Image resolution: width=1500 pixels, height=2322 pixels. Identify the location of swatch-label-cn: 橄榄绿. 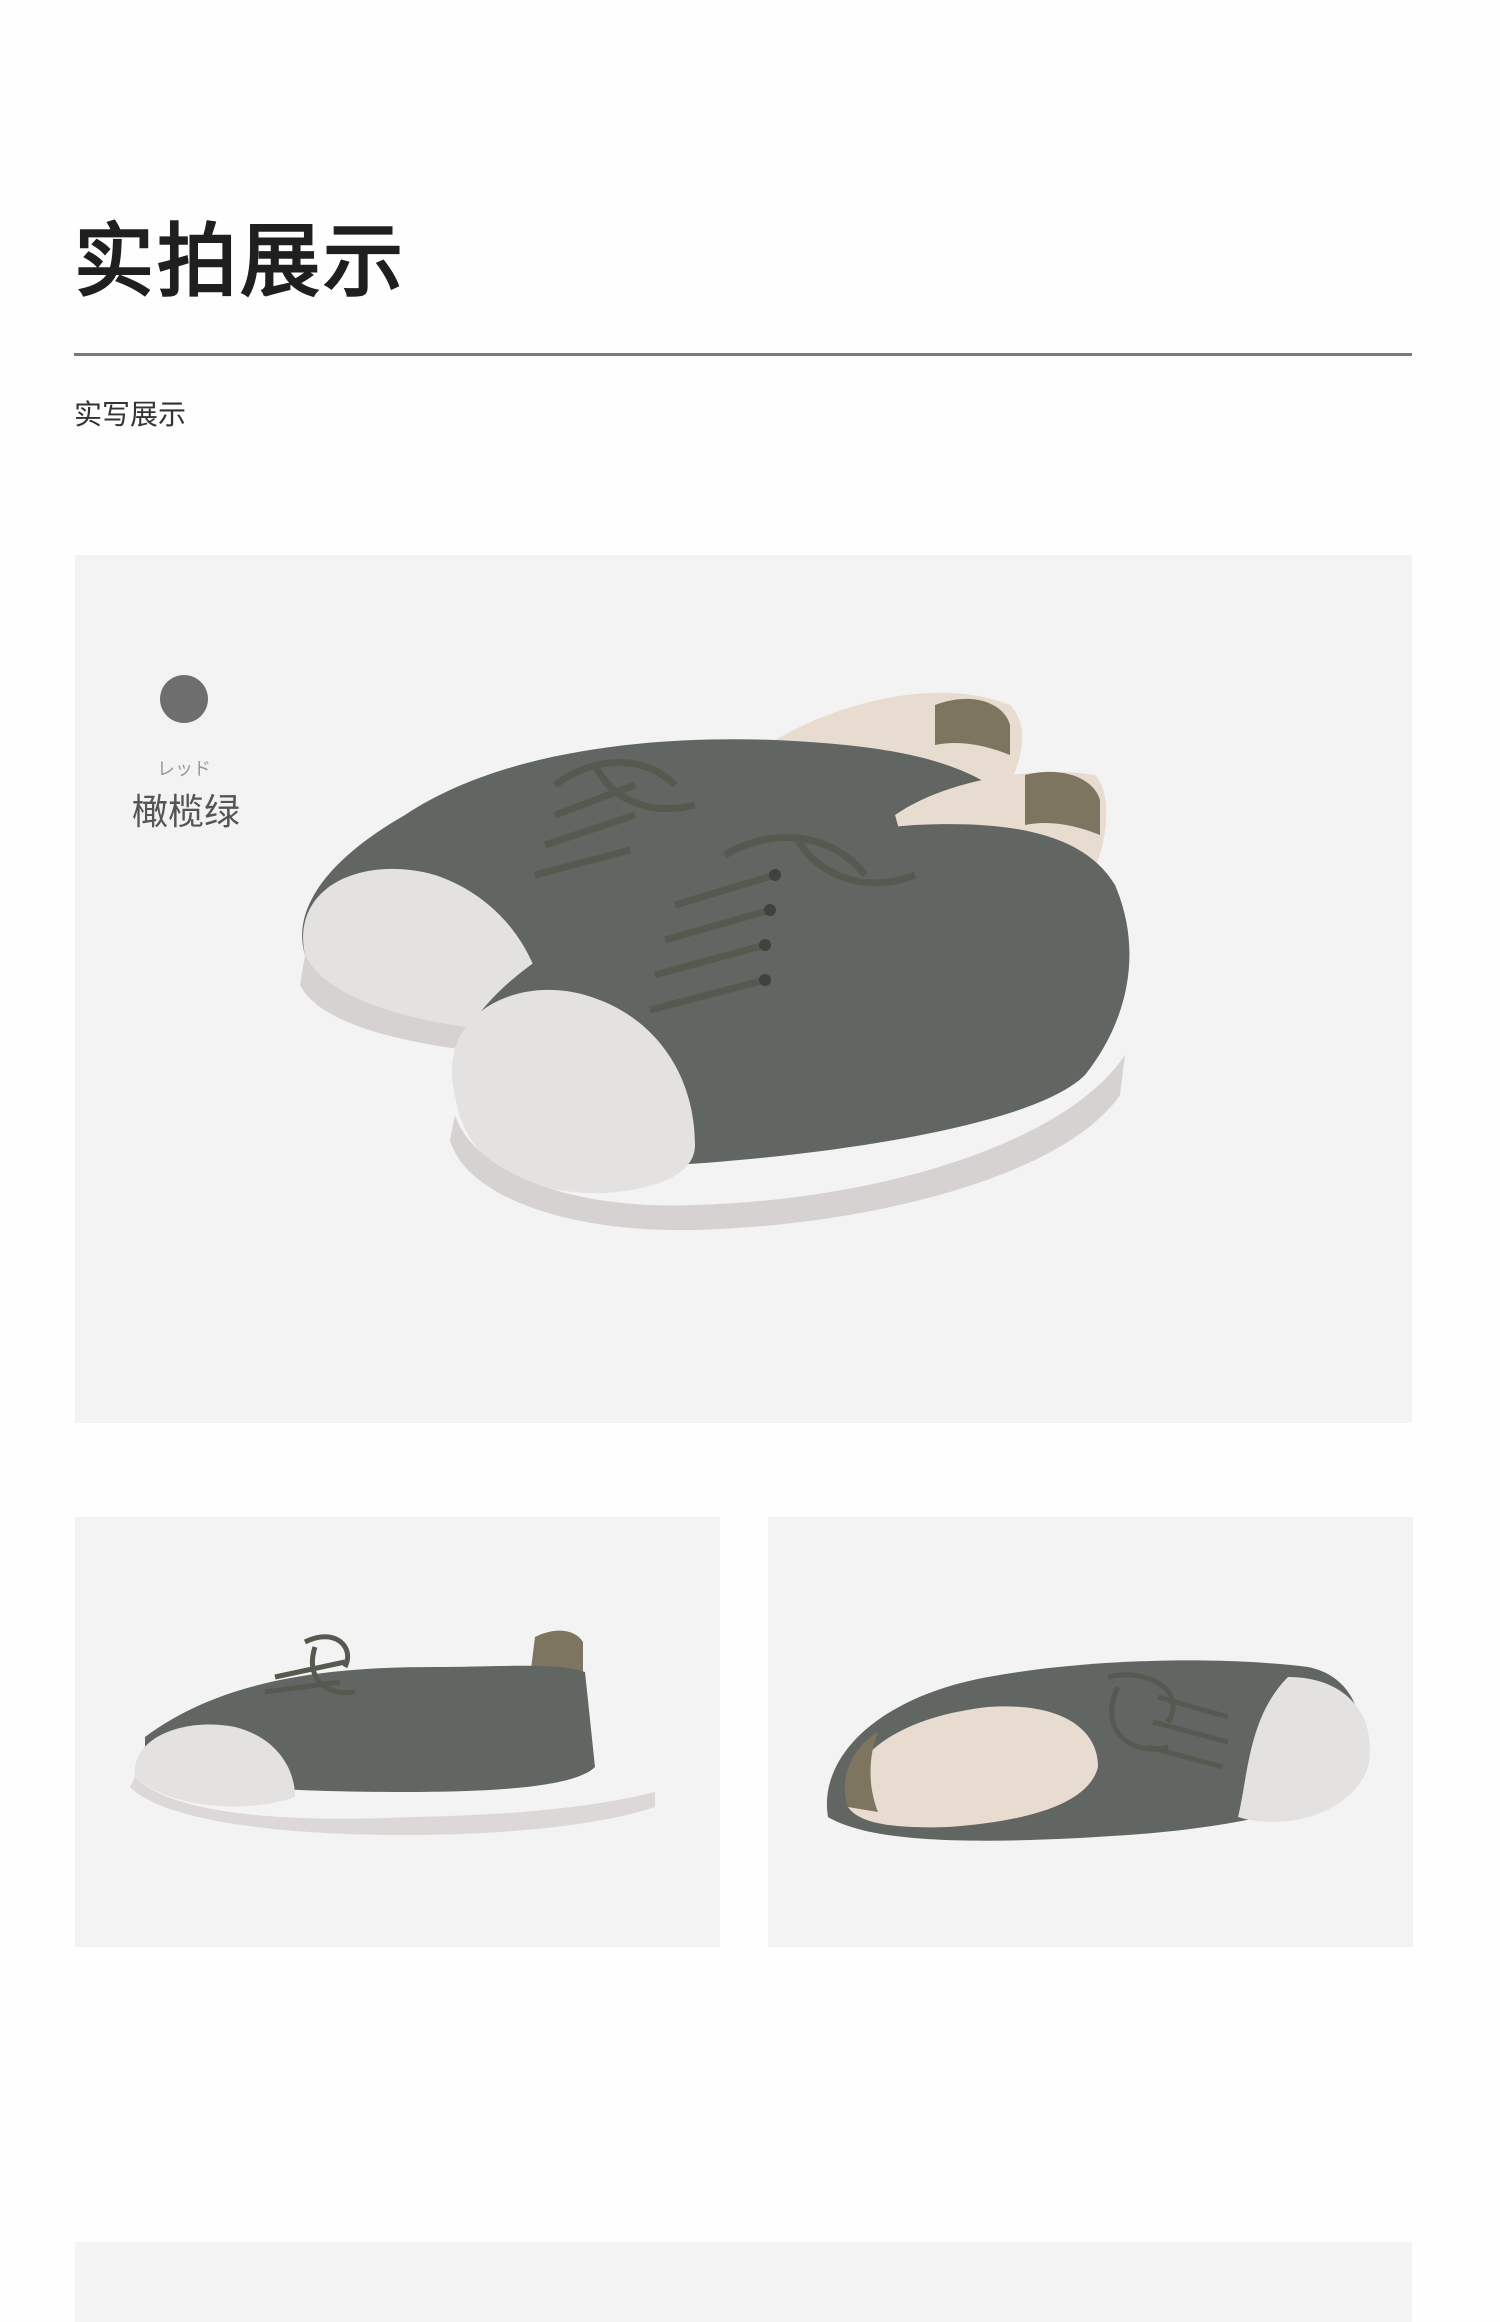
(185, 812).